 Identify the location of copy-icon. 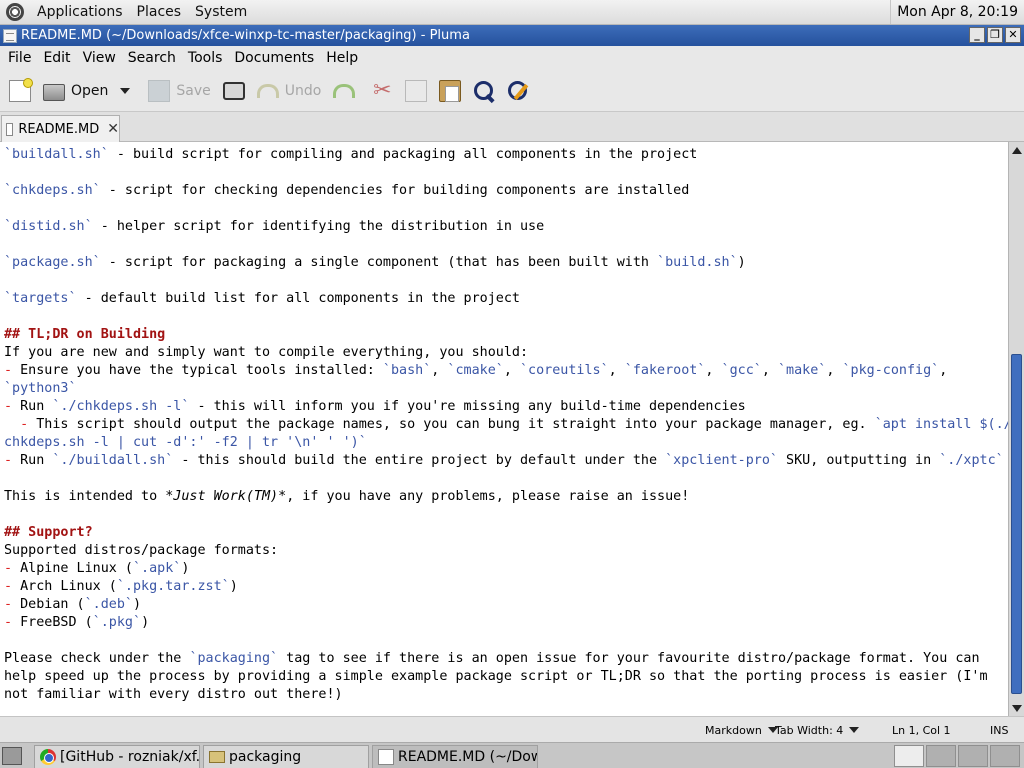
(416, 90).